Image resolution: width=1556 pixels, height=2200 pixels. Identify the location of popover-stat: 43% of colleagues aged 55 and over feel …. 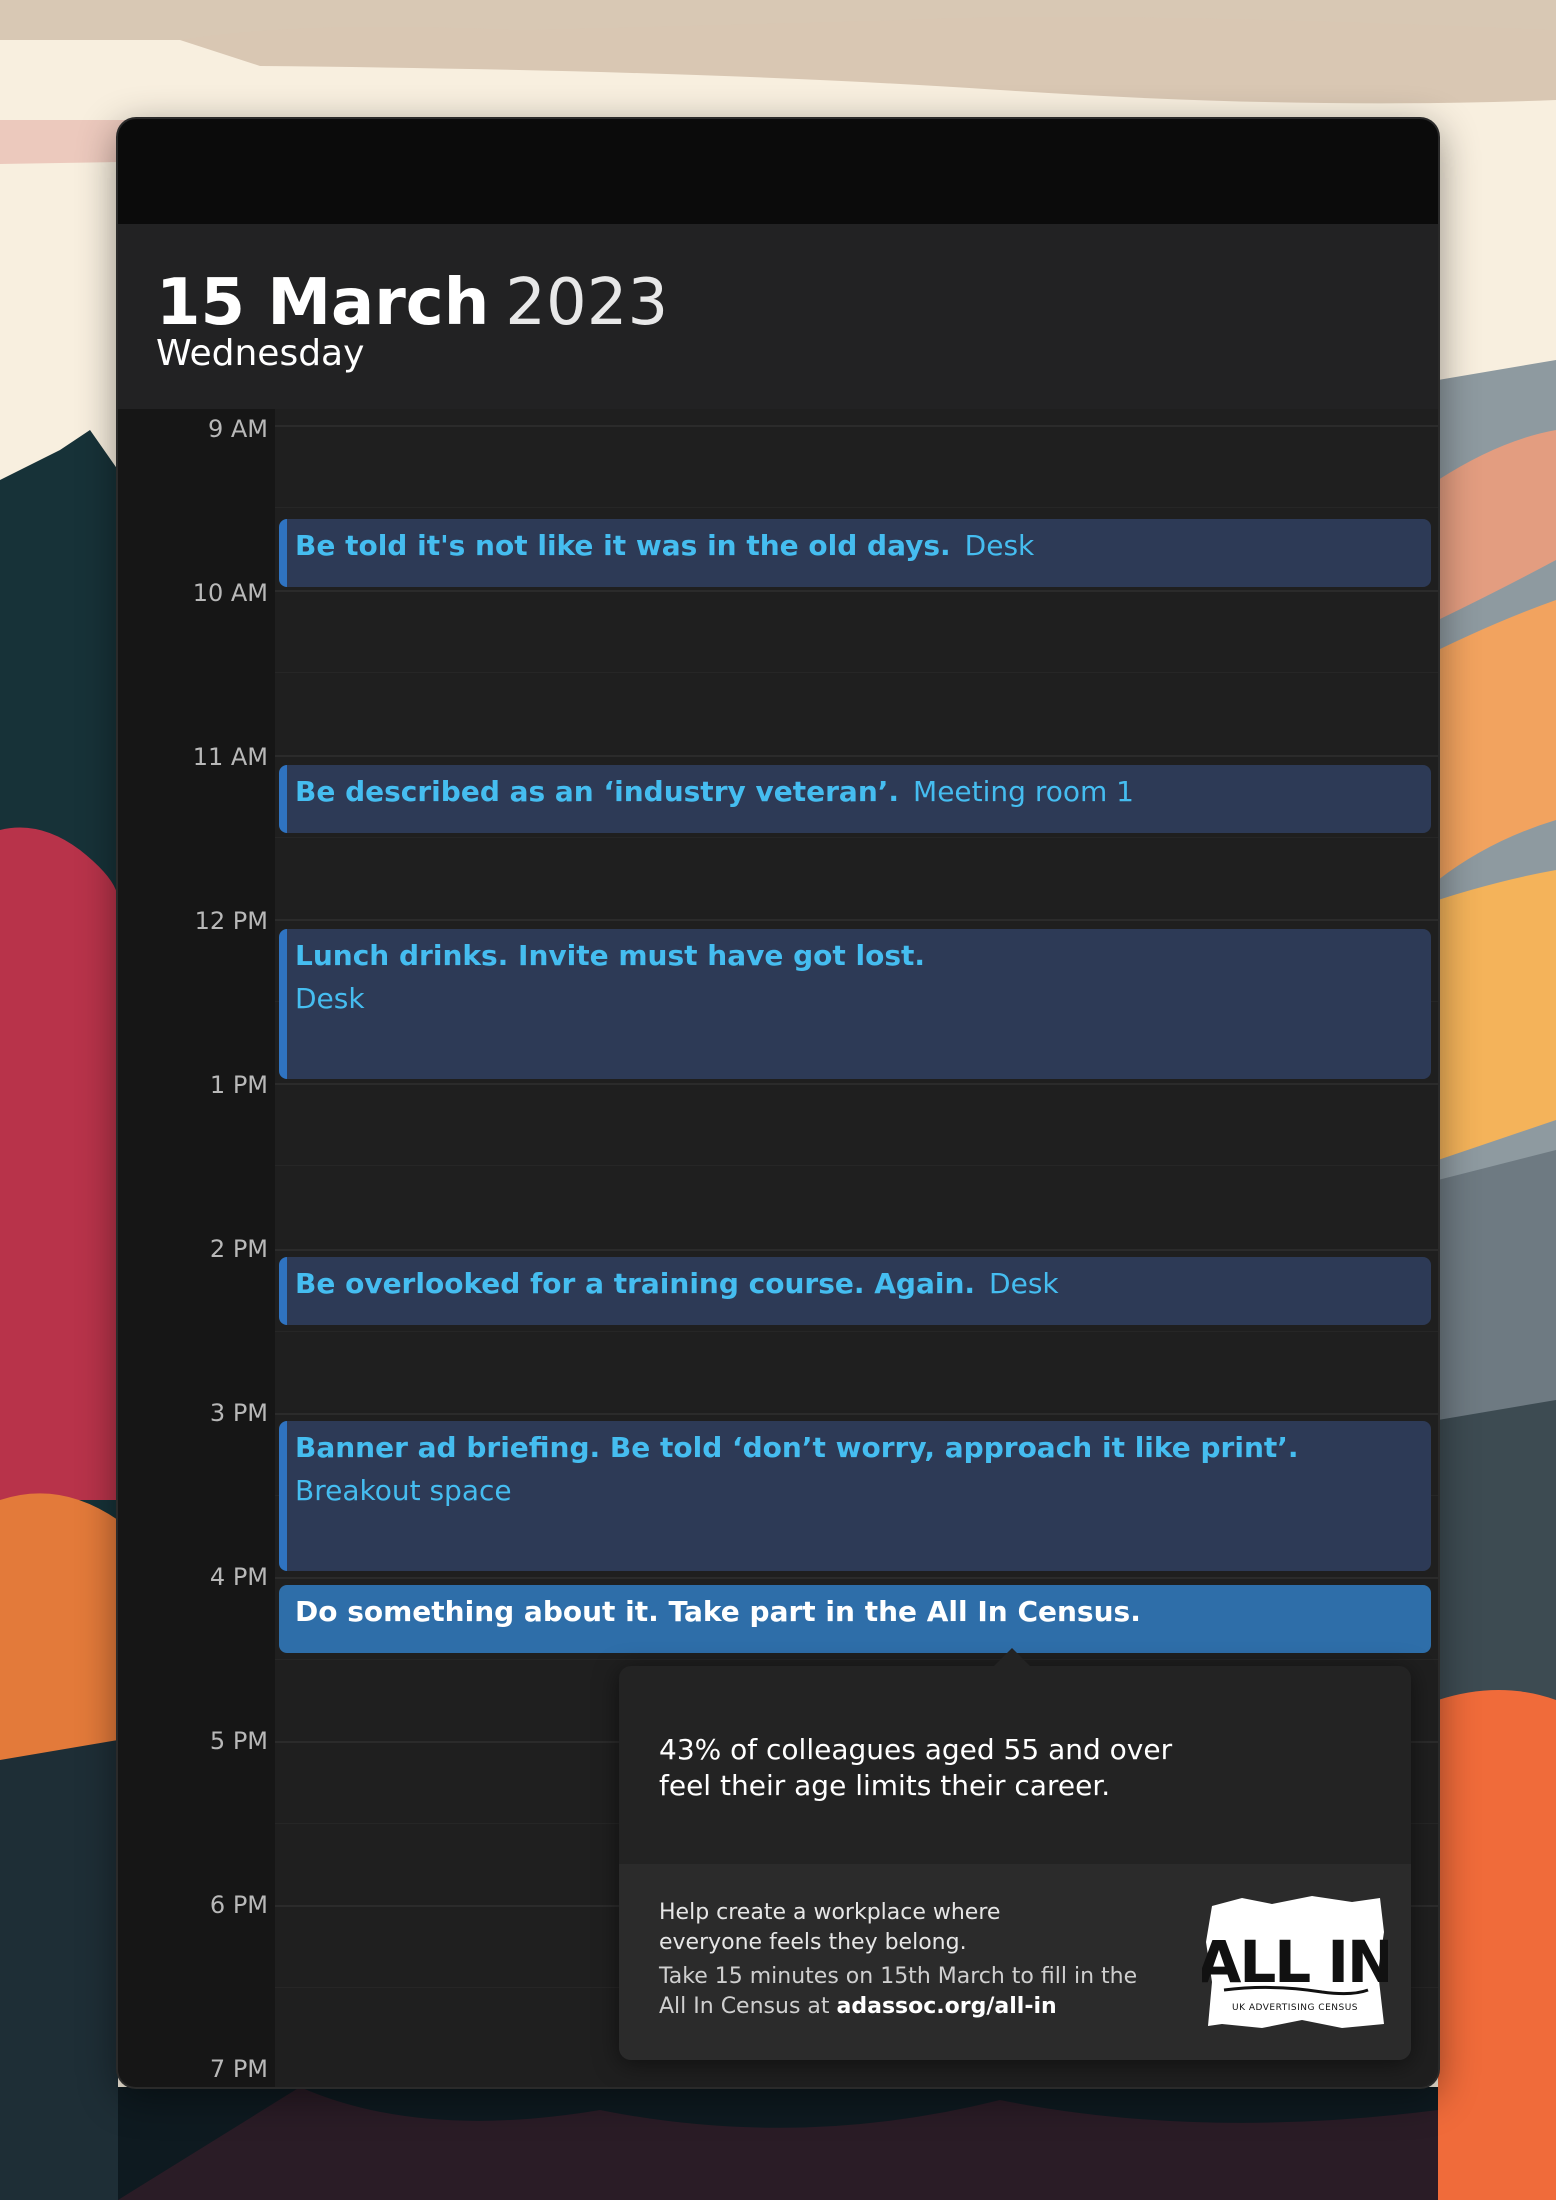
(916, 1767).